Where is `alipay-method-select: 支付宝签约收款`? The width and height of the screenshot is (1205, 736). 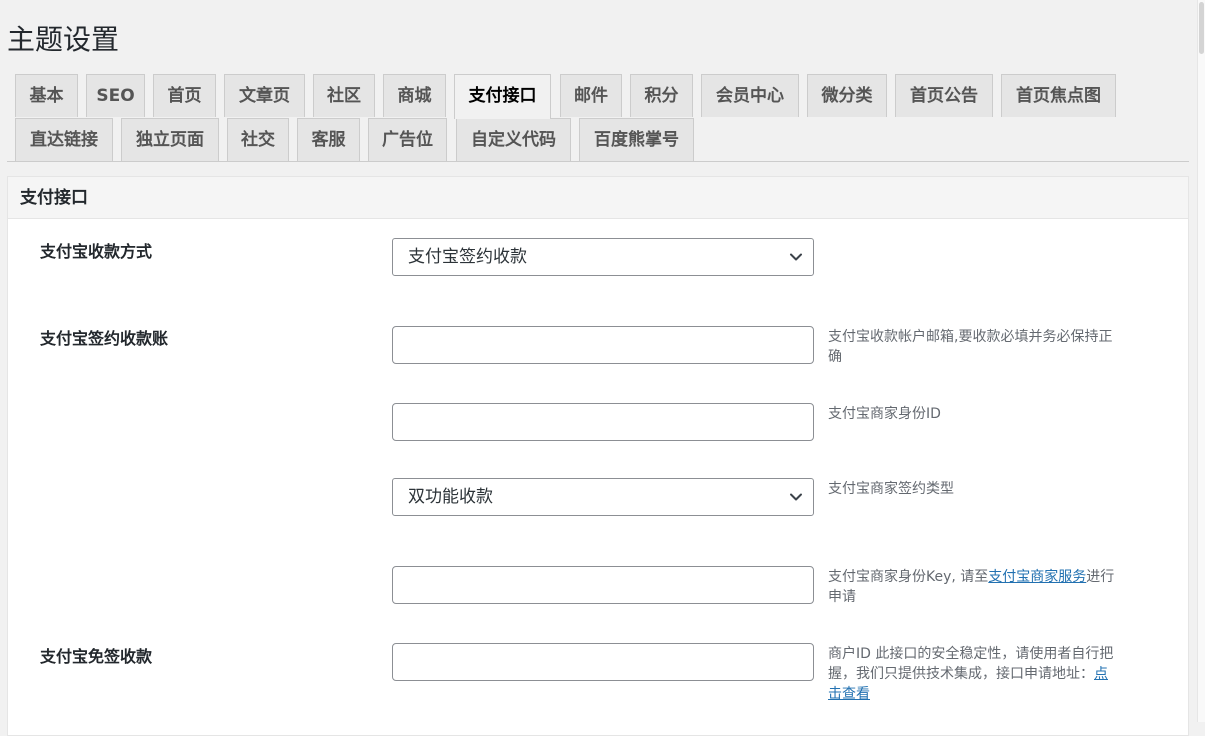 alipay-method-select: 支付宝签约收款 is located at coordinates (603, 257).